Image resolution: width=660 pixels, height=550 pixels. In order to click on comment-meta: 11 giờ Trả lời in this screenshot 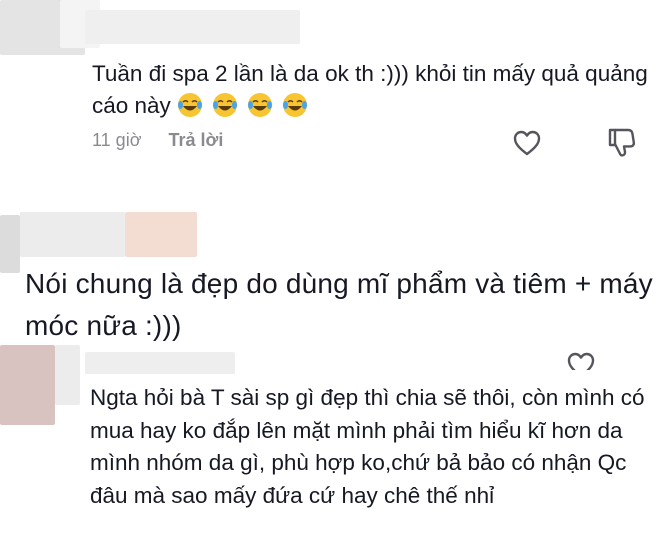, I will do `click(157, 140)`.